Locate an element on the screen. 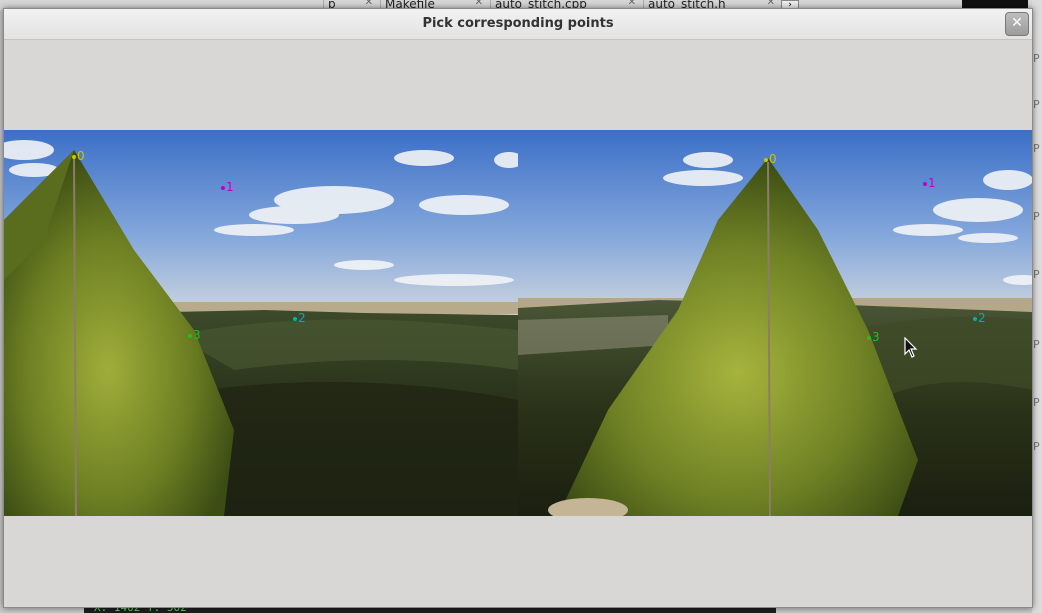 The image size is (1042, 613). dialog-title: Pick corresponding points is located at coordinates (518, 23).